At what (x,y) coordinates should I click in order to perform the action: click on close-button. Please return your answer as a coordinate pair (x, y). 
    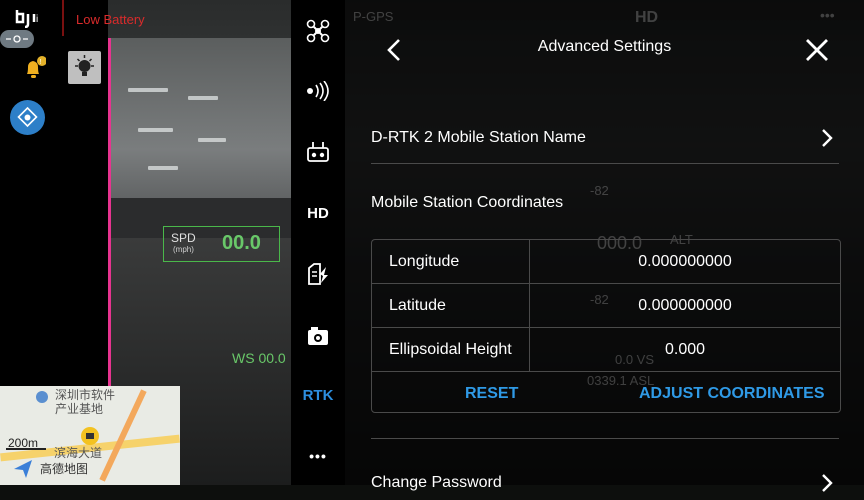
    Looking at the image, I should click on (817, 50).